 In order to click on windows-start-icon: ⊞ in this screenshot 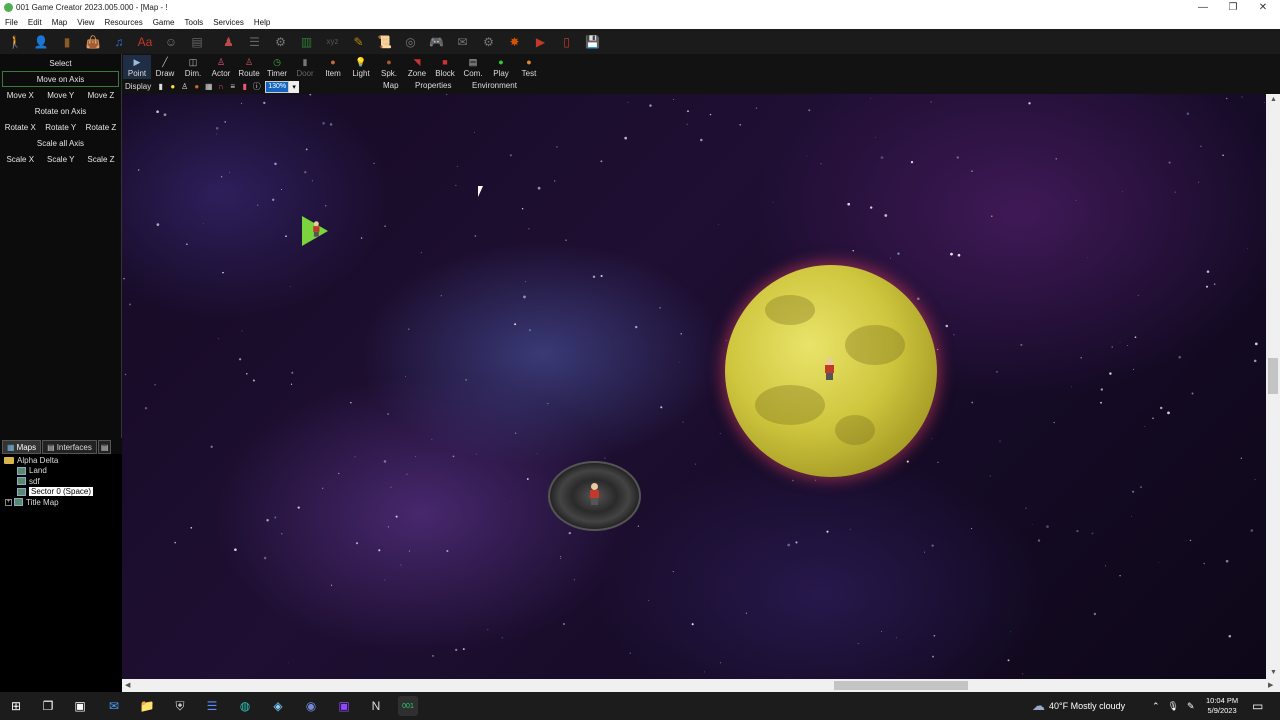, I will do `click(16, 706)`.